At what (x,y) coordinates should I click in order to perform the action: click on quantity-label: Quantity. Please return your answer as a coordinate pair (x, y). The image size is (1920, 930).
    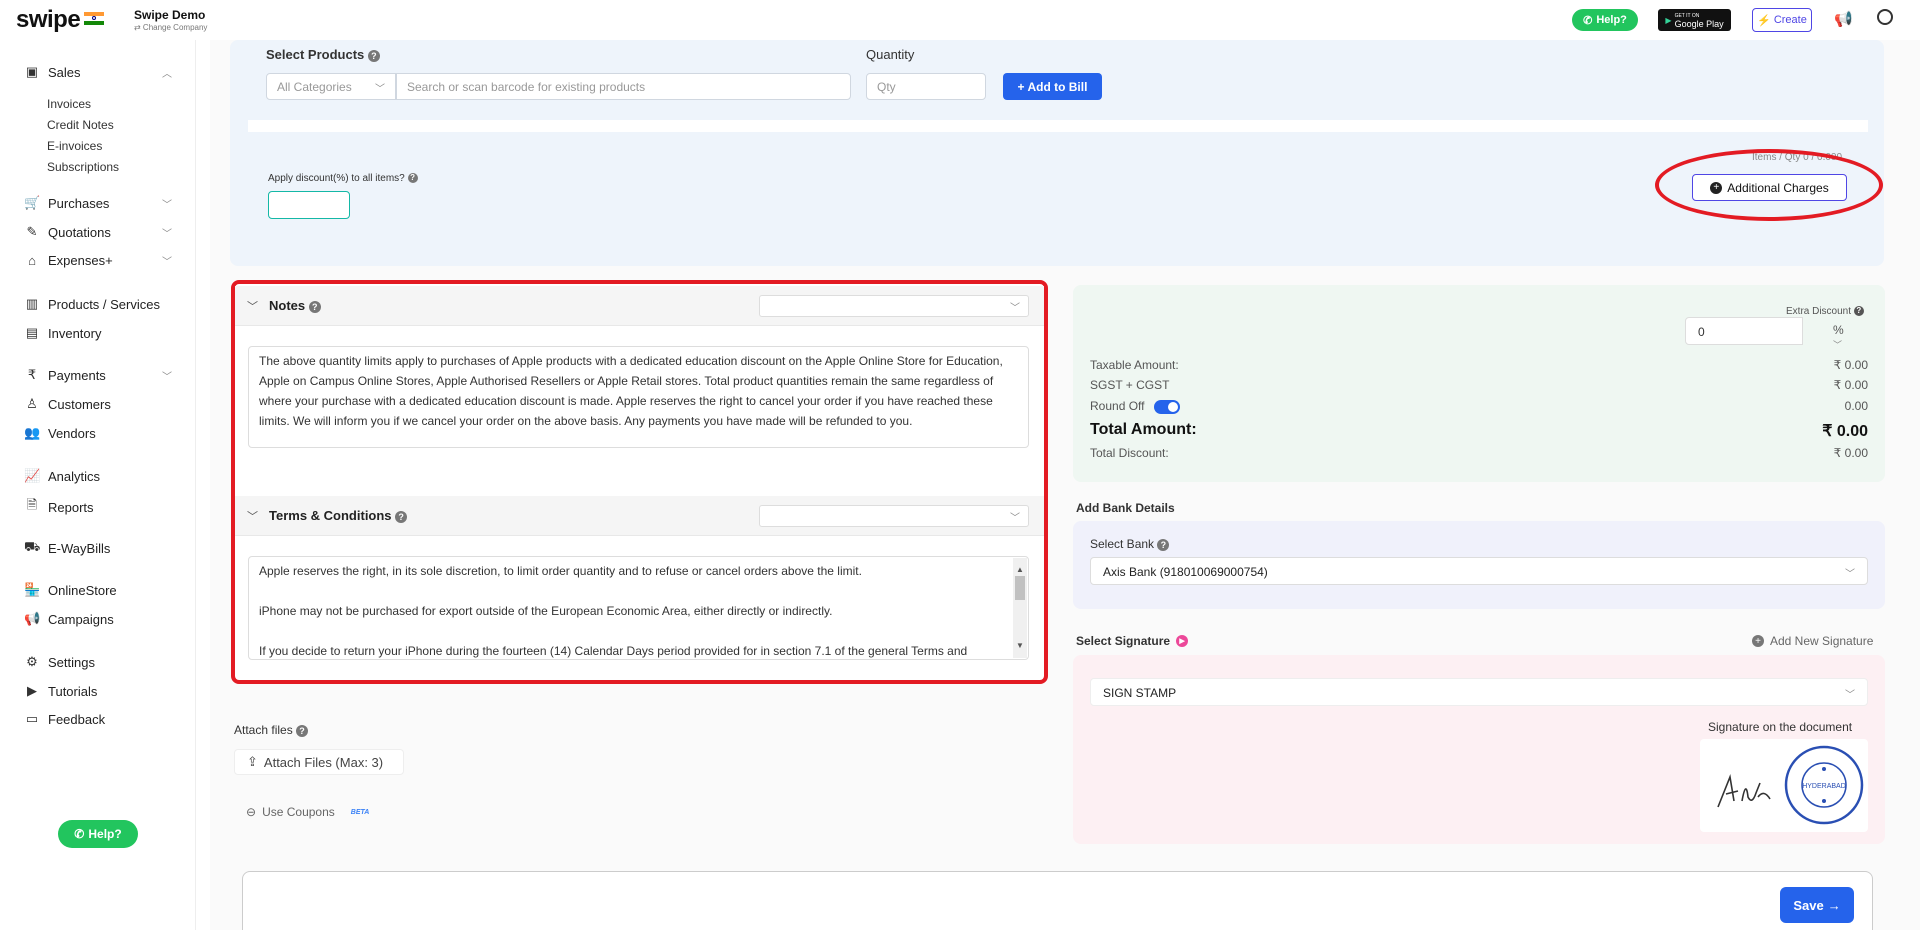
    Looking at the image, I should click on (890, 54).